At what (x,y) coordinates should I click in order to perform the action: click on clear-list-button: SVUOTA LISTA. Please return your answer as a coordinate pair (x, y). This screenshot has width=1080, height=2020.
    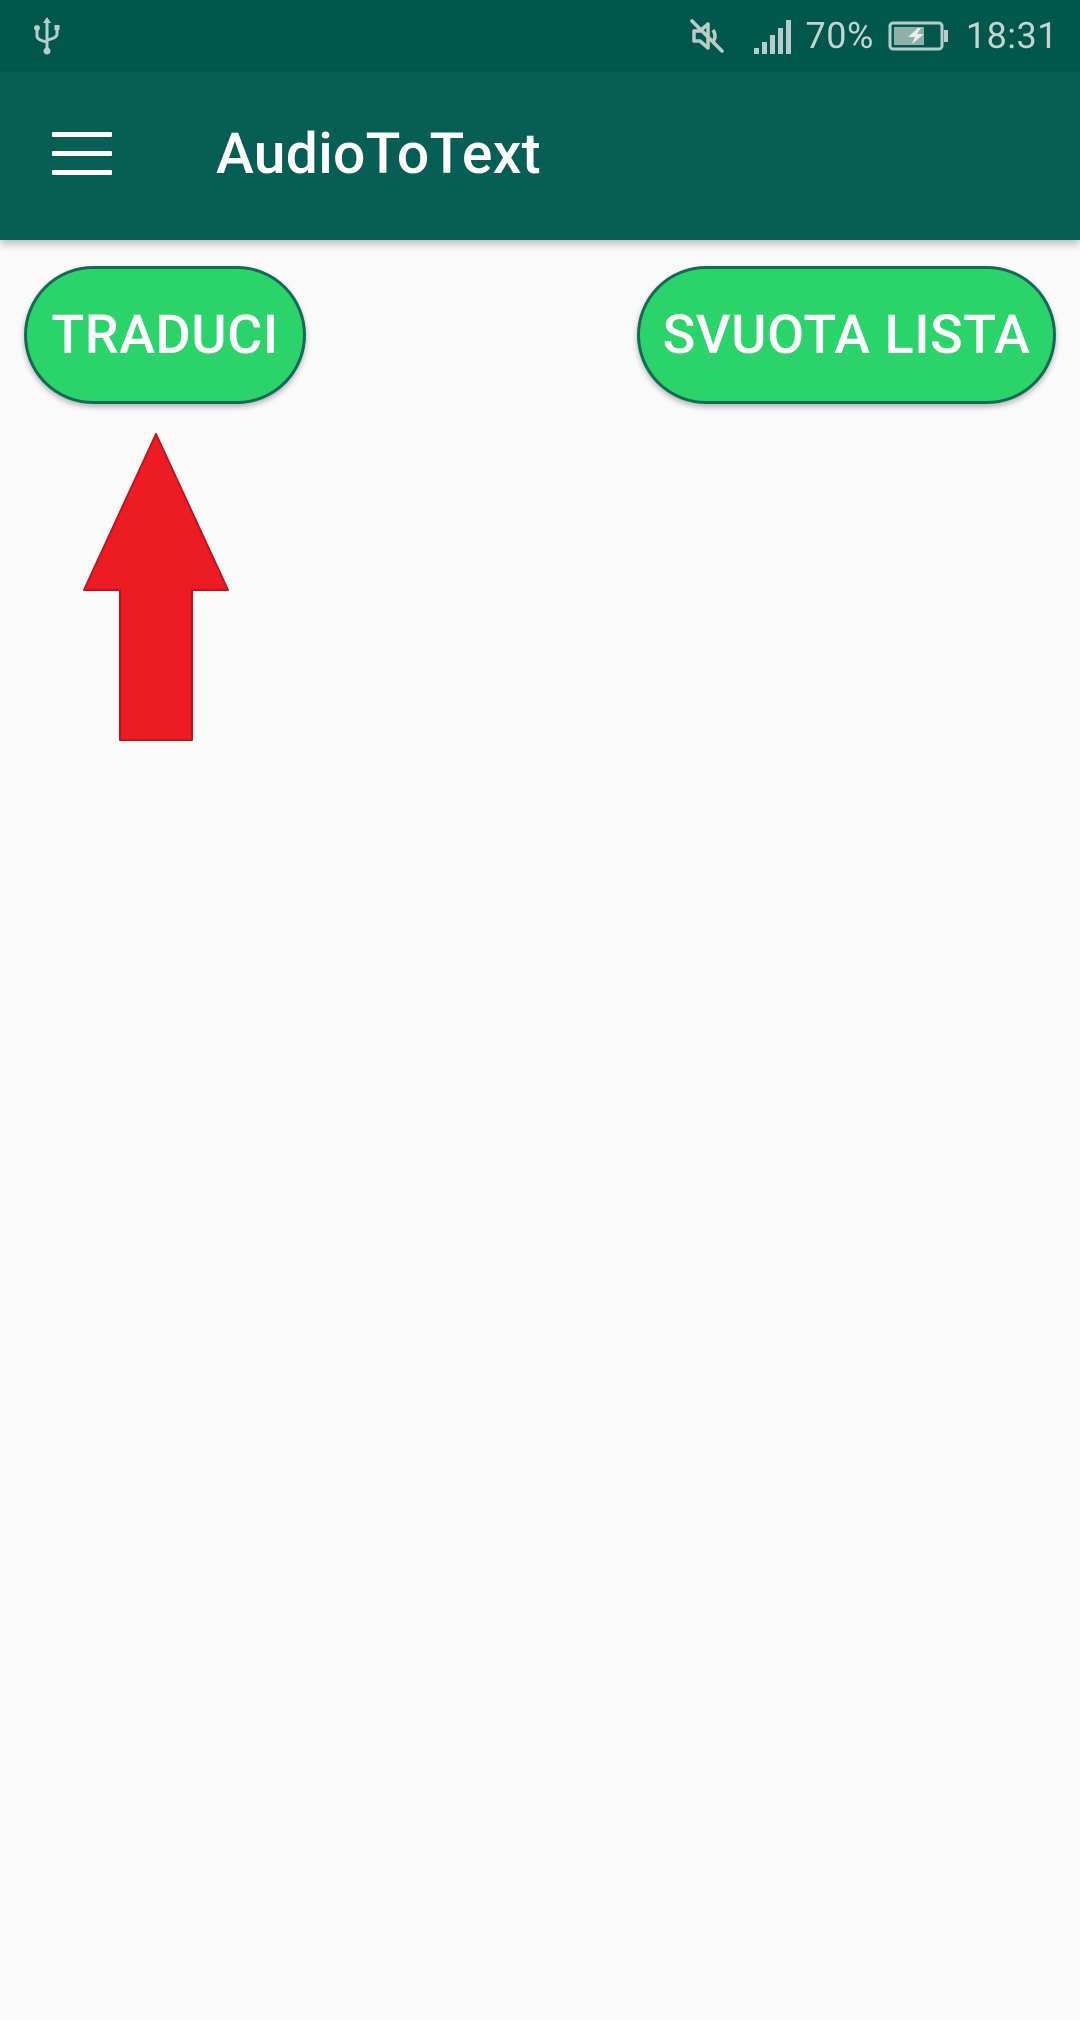
    Looking at the image, I should click on (846, 335).